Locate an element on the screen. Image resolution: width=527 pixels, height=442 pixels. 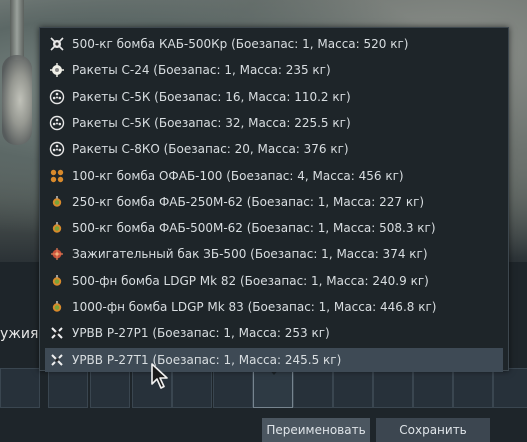
rocket-icon is located at coordinates (57, 70).